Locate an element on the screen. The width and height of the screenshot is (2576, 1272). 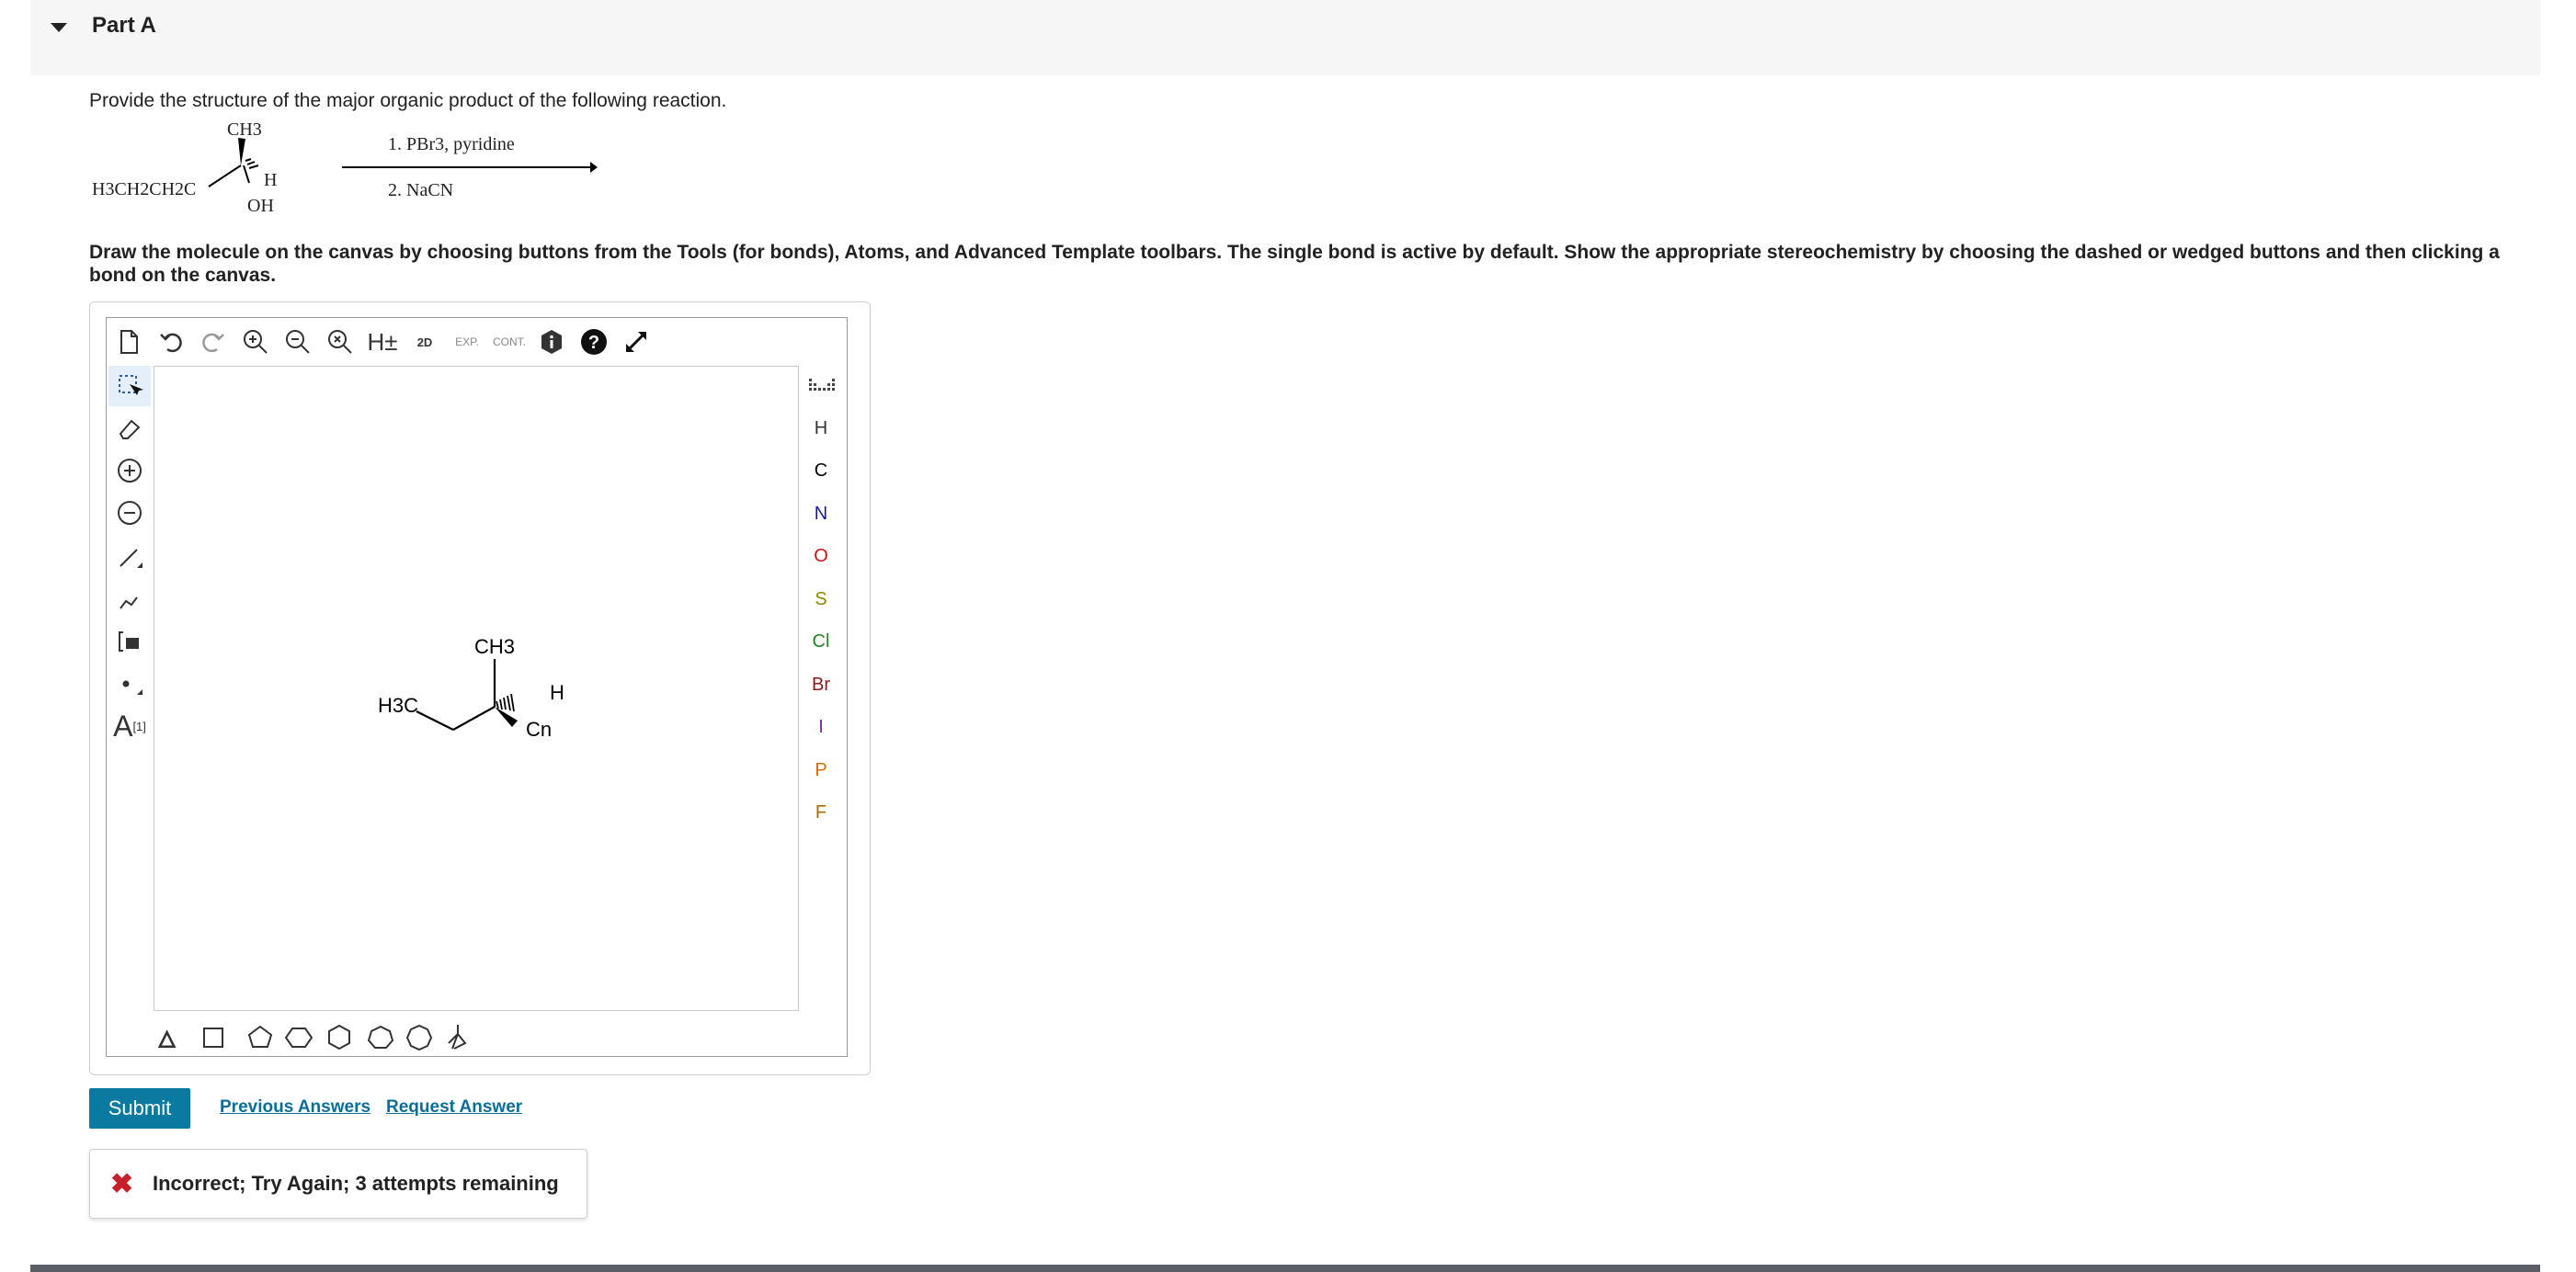
submit-button: Submit is located at coordinates (139, 1108).